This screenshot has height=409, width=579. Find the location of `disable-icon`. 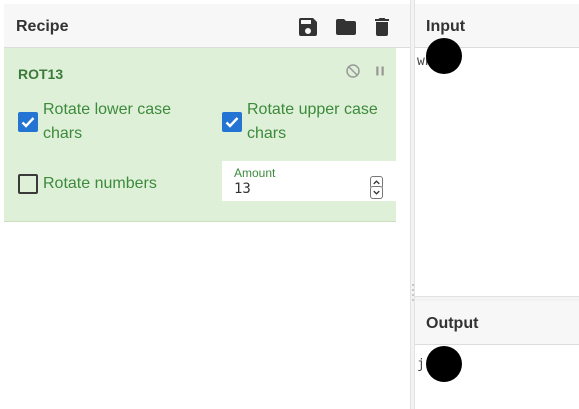

disable-icon is located at coordinates (353, 71).